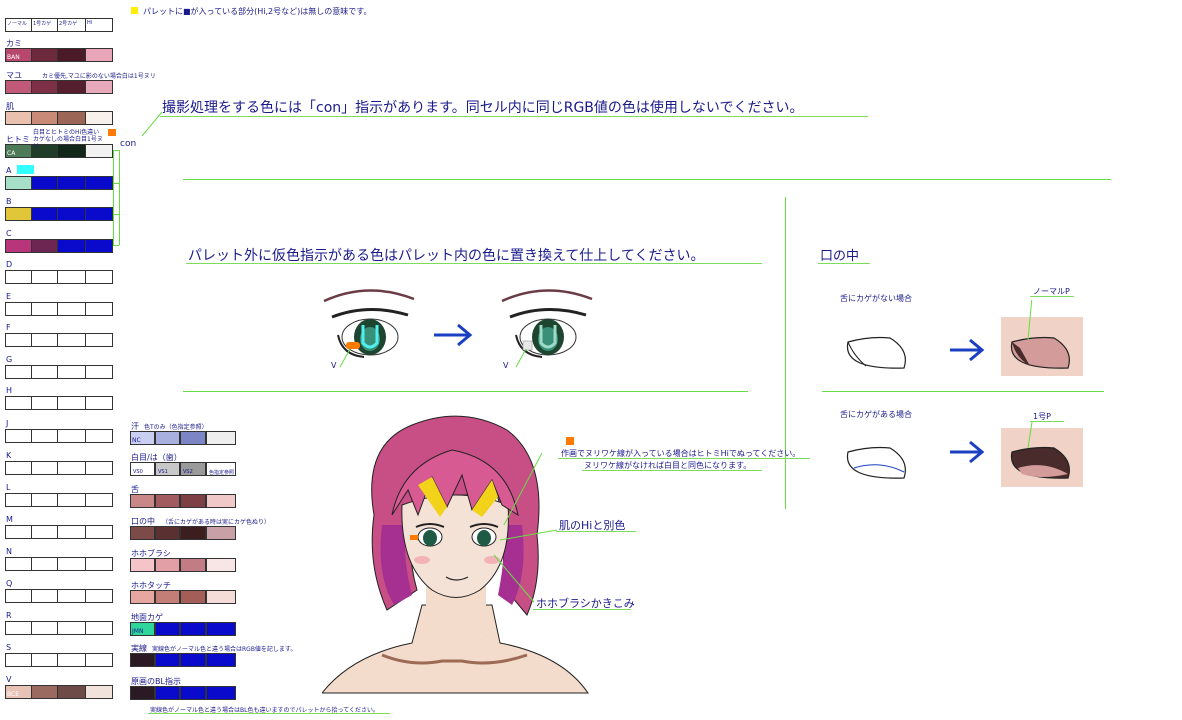  Describe the element at coordinates (25, 169) in the screenshot. I see `cyan-marker-icon` at that location.